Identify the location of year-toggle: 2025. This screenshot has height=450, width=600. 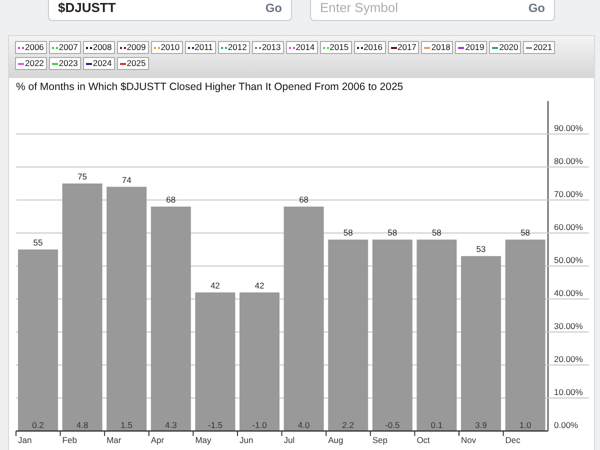
(132, 63).